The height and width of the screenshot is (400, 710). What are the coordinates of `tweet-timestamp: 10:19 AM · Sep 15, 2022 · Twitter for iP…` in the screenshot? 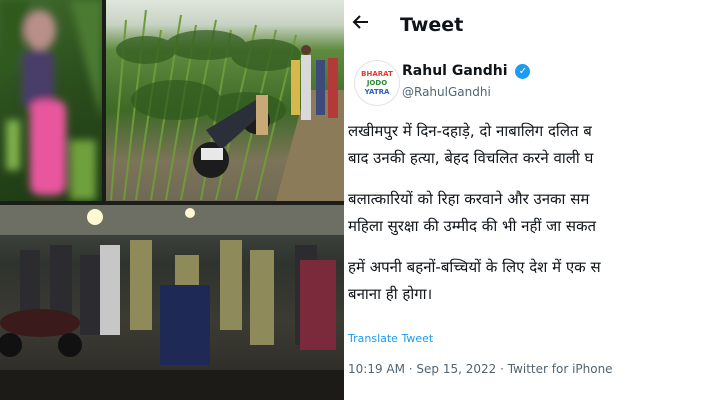 It's located at (480, 369).